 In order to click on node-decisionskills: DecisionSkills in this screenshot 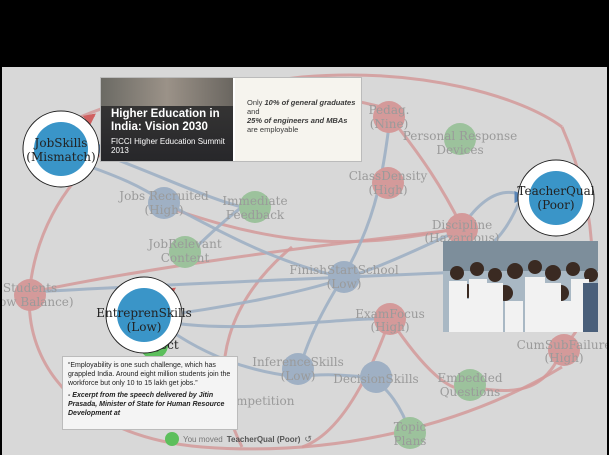, I will do `click(376, 377)`.